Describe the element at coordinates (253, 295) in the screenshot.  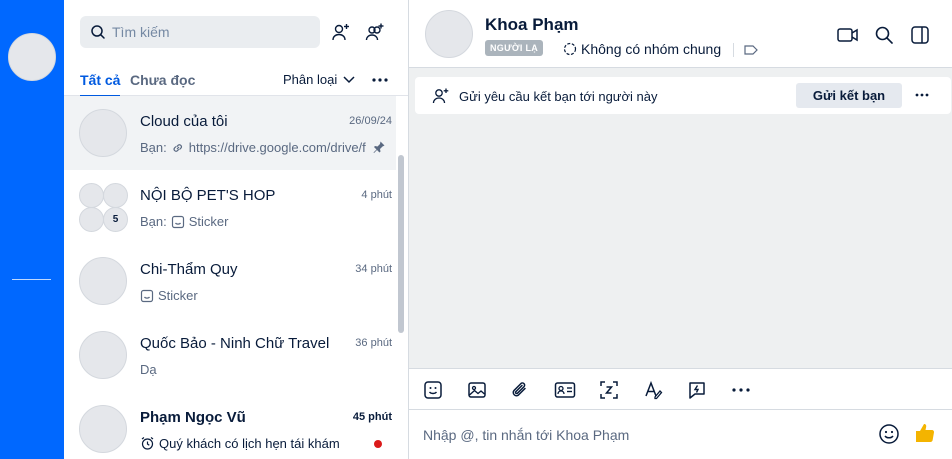
I see `conversation-preview: Sticker` at that location.